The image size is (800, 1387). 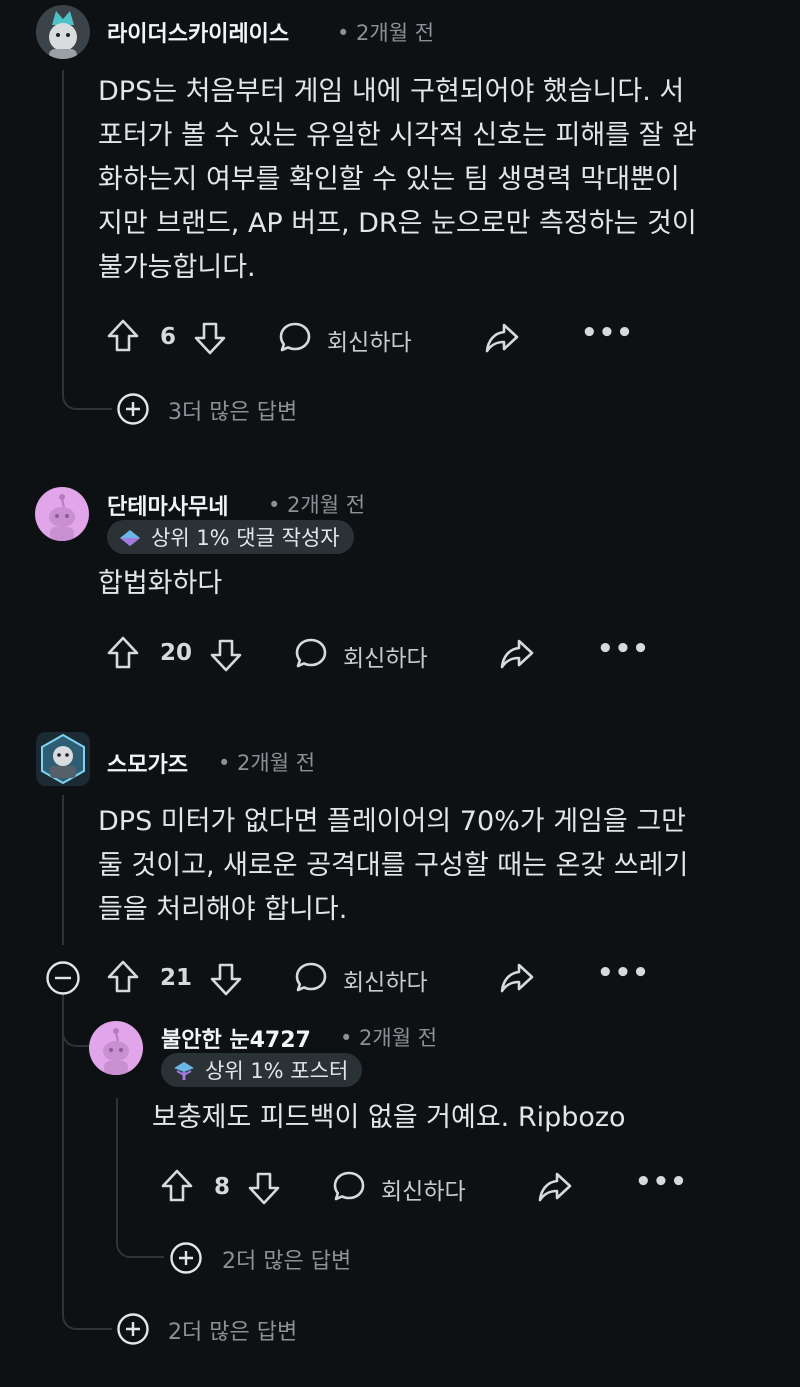 What do you see at coordinates (397, 135) in the screenshot?
I see `comment-line: 포터가 볼 수 있는 유일한 시각적 신호는 피해를 잘 완` at bounding box center [397, 135].